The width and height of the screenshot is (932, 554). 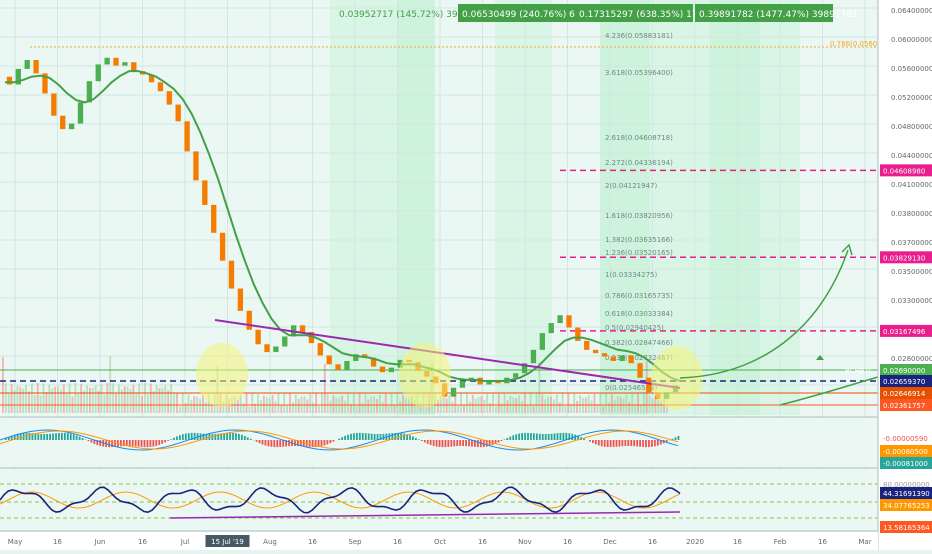 I want to click on fib-label: 2(0.04121947), so click(x=631, y=186).